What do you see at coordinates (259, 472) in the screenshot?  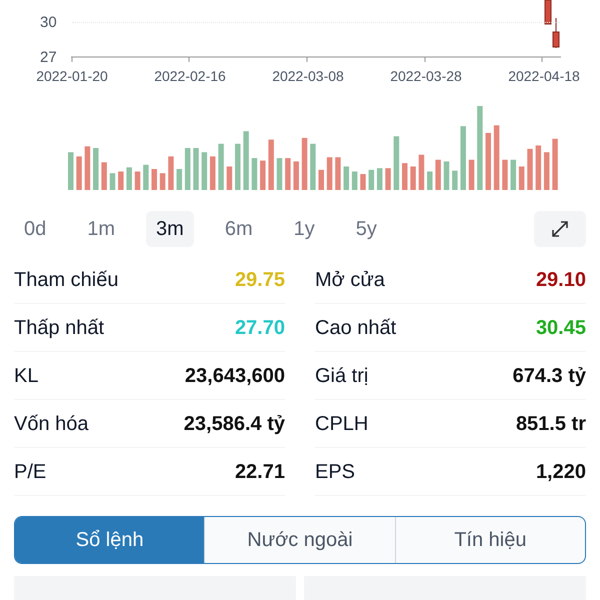 I see `stat-value: 22.71` at bounding box center [259, 472].